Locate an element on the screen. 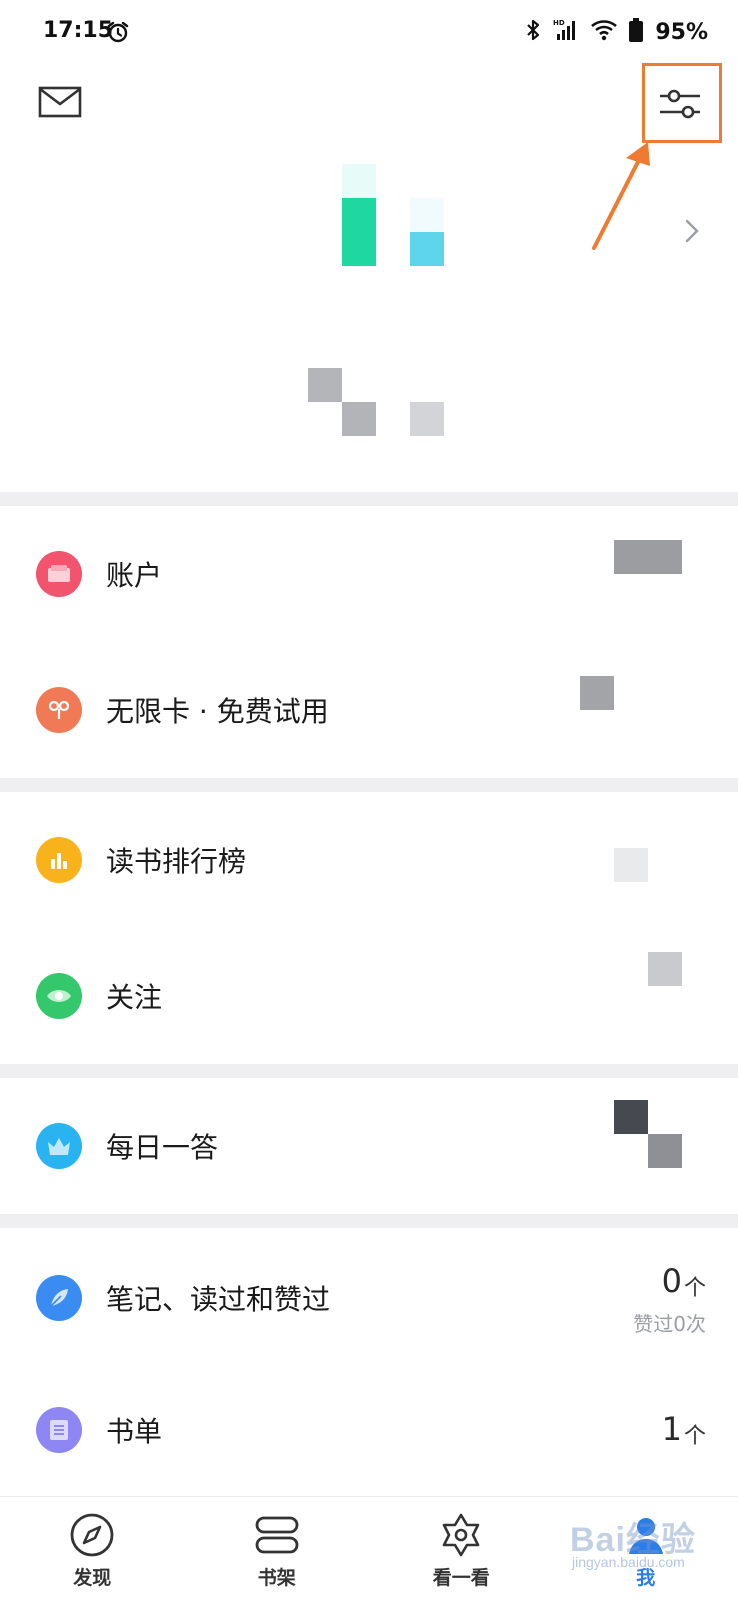 This screenshot has width=738, height=1600. star-look-icon is located at coordinates (461, 1535).